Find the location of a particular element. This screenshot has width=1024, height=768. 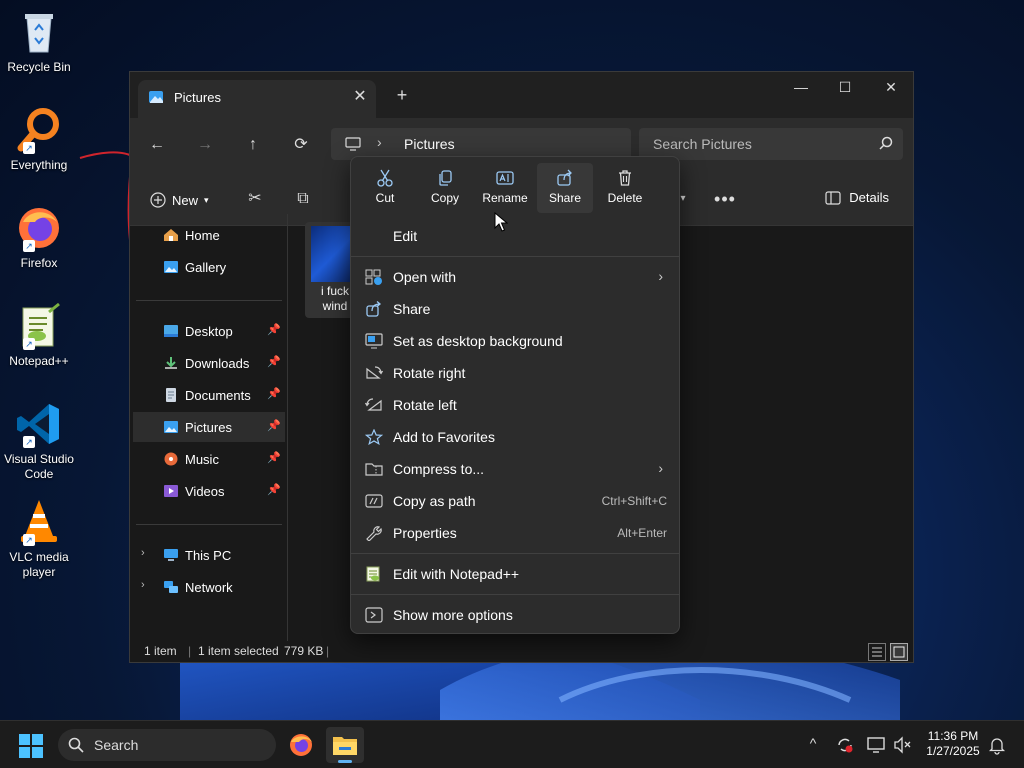

desktop-icon-label: Recycle Bin is located at coordinates (39, 67).